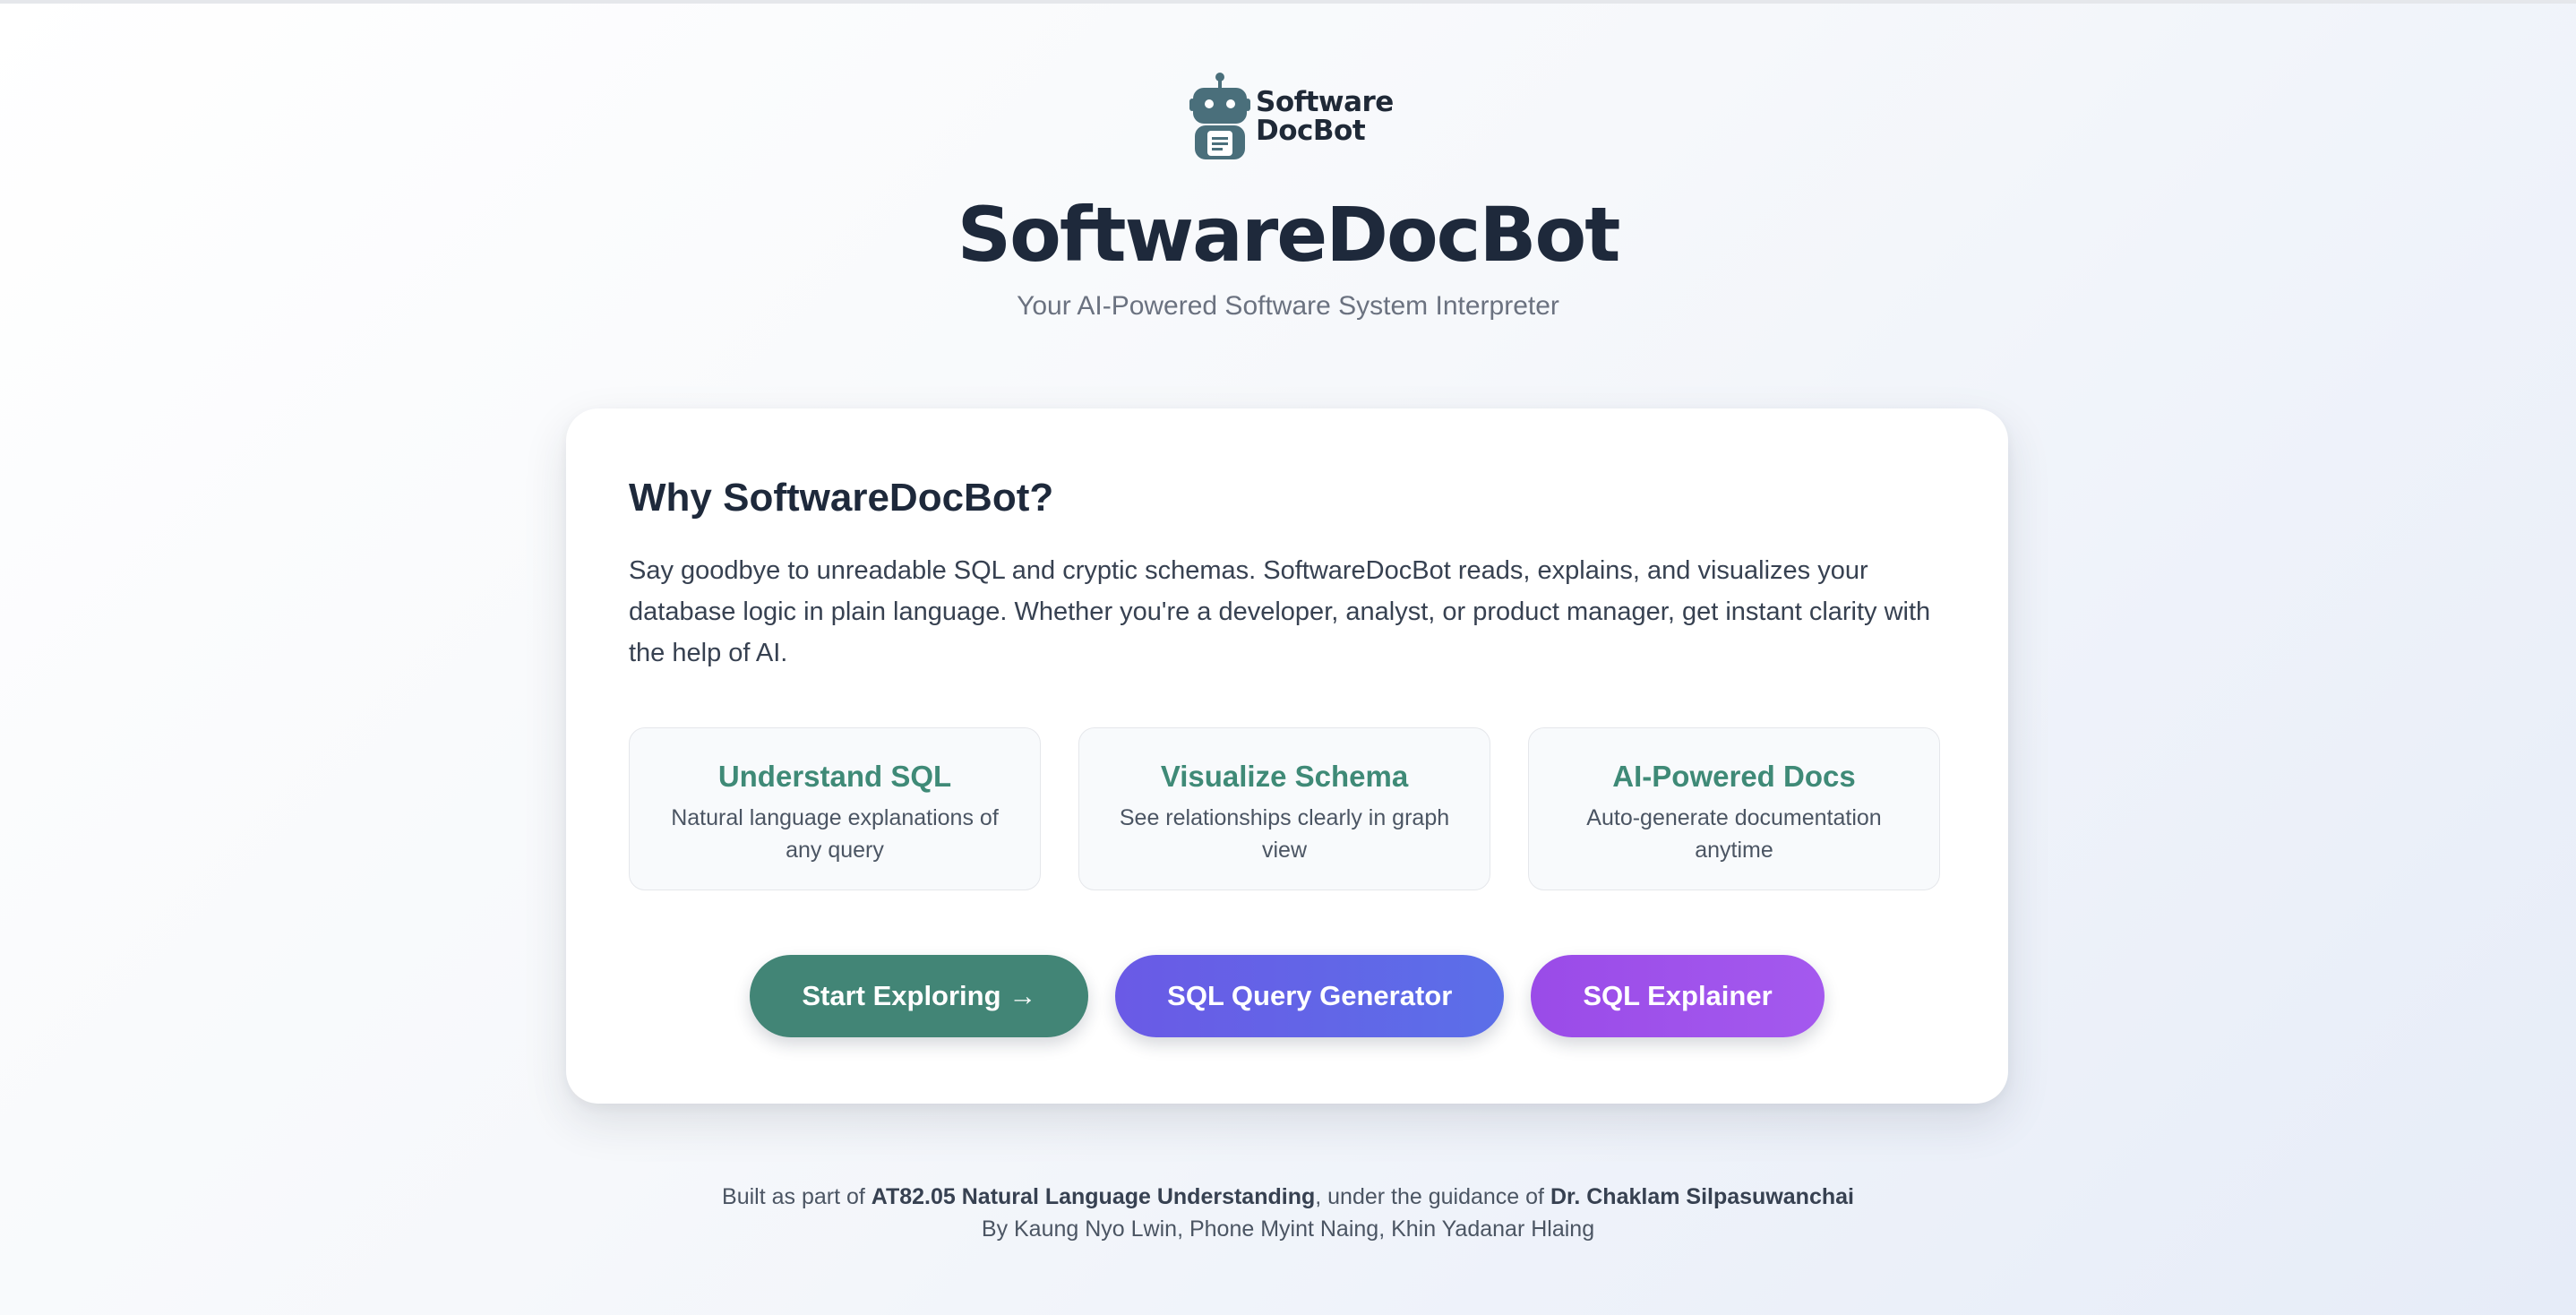  What do you see at coordinates (1734, 834) in the screenshot?
I see `feature-description: Auto-generate documentation anytime` at bounding box center [1734, 834].